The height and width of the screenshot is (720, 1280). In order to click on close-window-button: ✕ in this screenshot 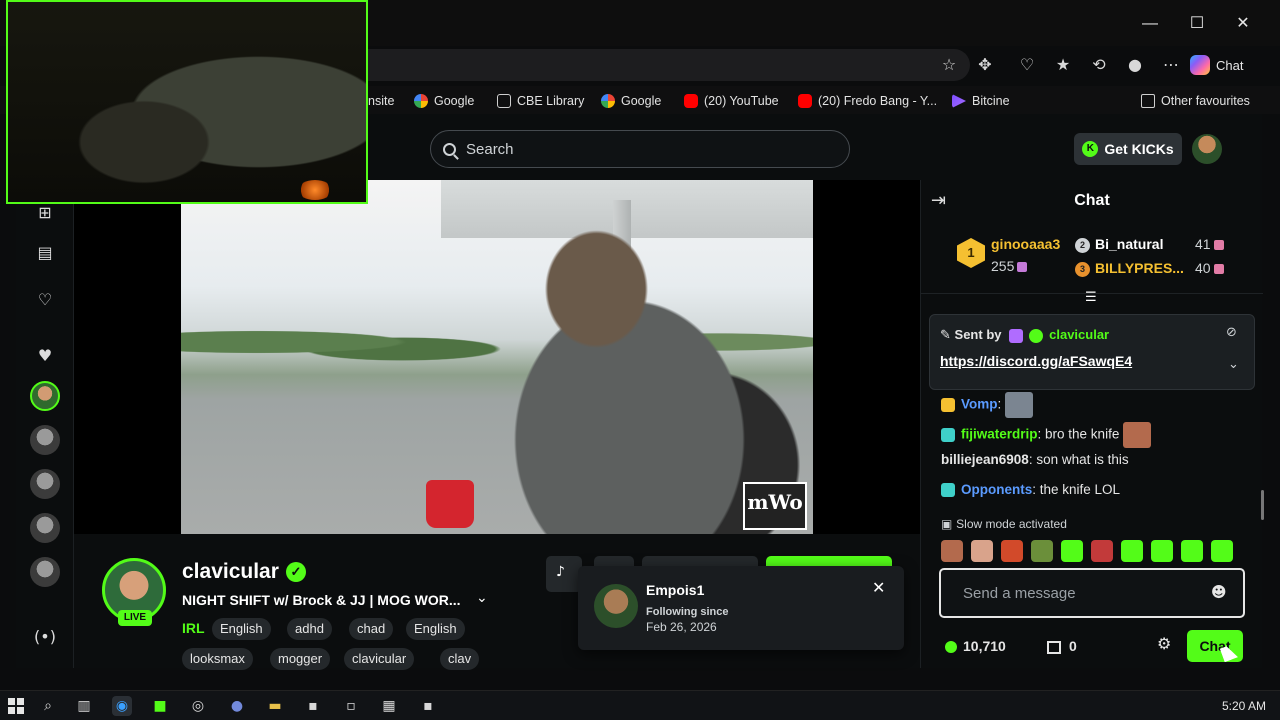, I will do `click(1243, 24)`.